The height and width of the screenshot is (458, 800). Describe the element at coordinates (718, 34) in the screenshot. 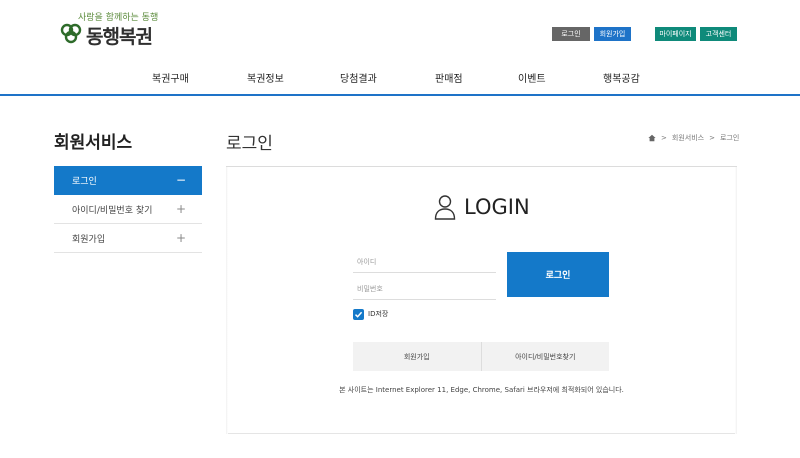

I see `header-customer-center-button: 고객센터` at that location.